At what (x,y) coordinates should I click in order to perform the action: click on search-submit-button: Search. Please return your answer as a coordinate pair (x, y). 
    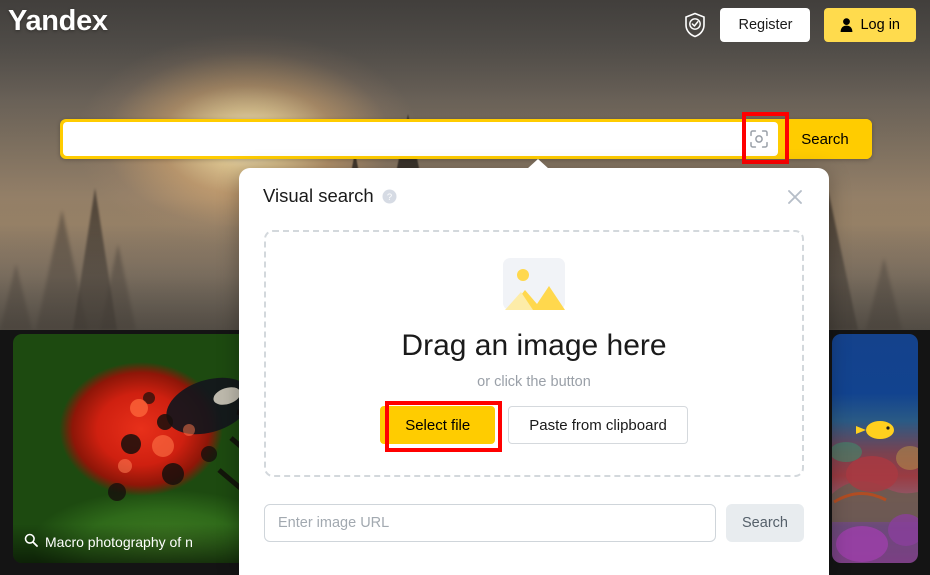
    Looking at the image, I should click on (825, 139).